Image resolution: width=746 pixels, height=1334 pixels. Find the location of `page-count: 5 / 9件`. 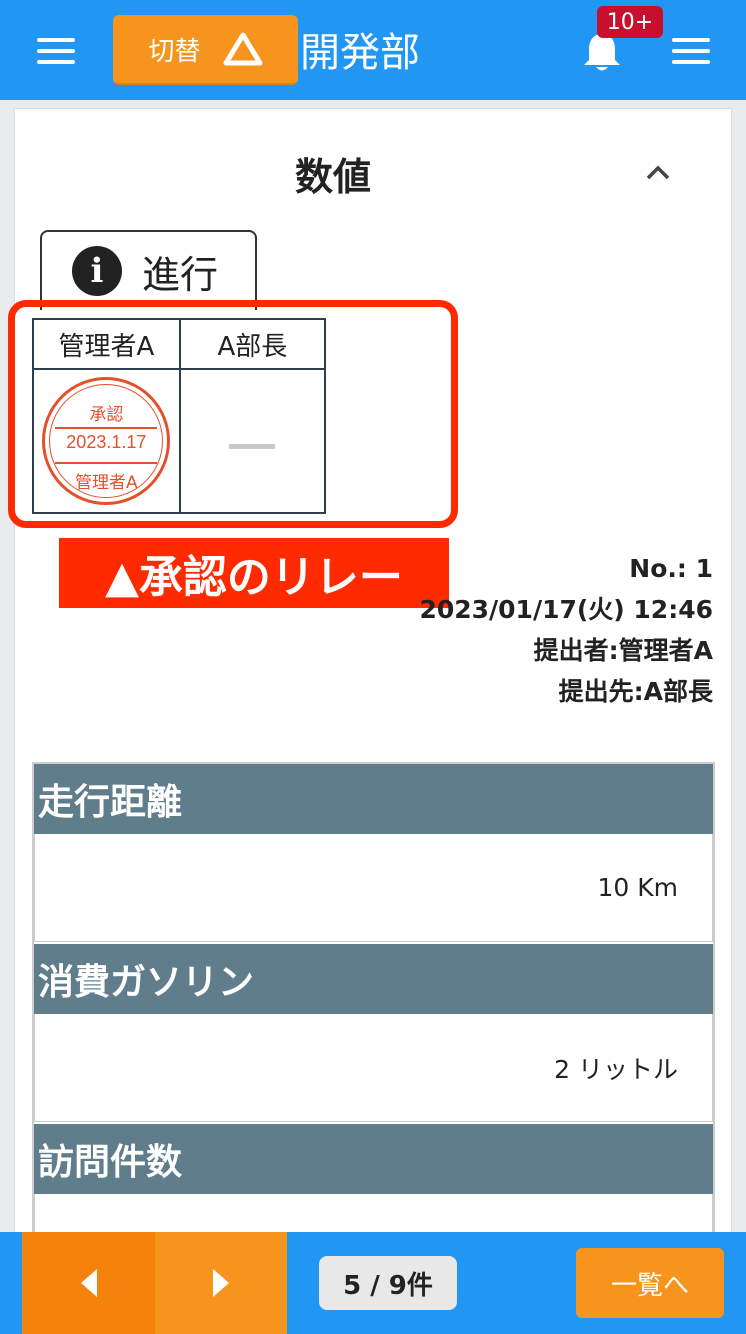

page-count: 5 / 9件 is located at coordinates (388, 1283).